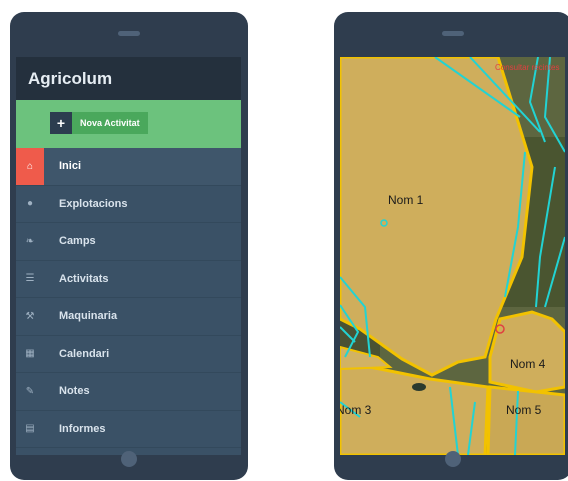 This screenshot has width=568, height=481. I want to click on plus-icon: +, so click(61, 123).